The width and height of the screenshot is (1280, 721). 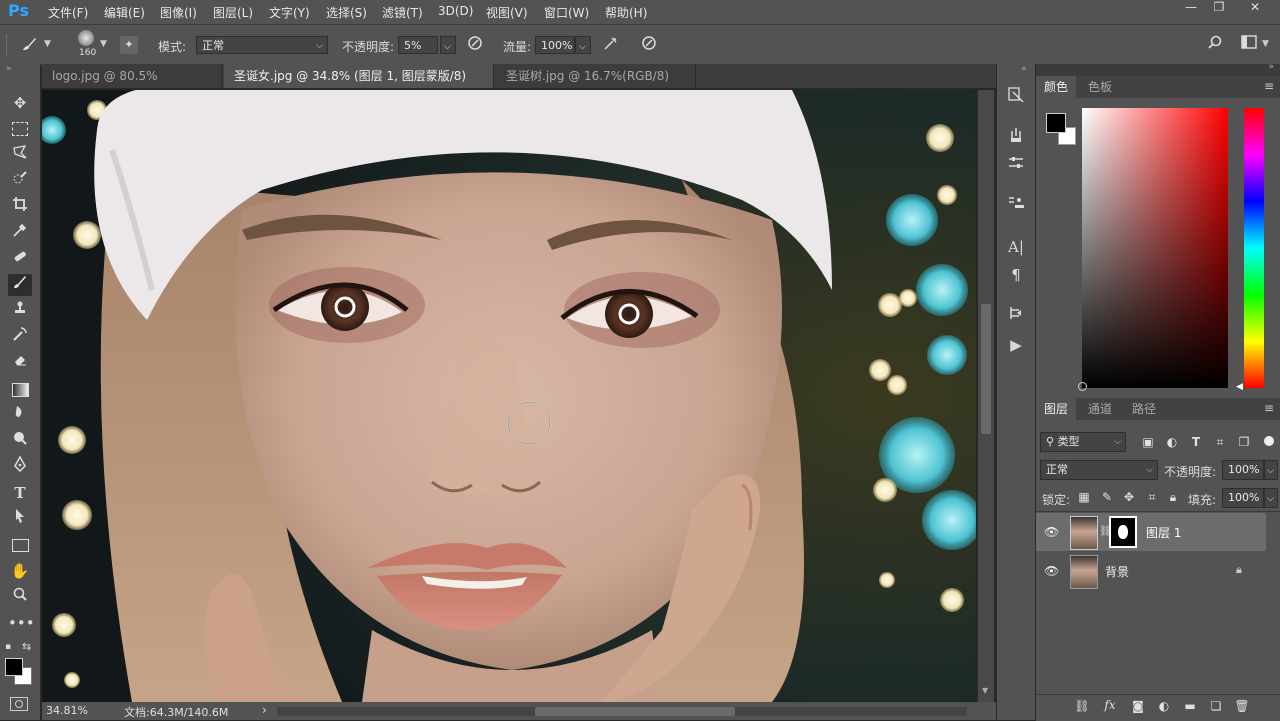 What do you see at coordinates (20, 337) in the screenshot?
I see `history-brush-tool-icon` at bounding box center [20, 337].